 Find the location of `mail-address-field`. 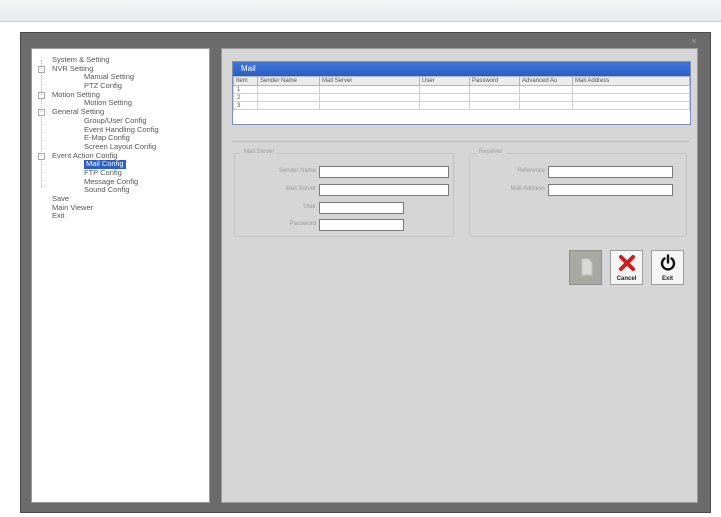

mail-address-field is located at coordinates (610, 190).